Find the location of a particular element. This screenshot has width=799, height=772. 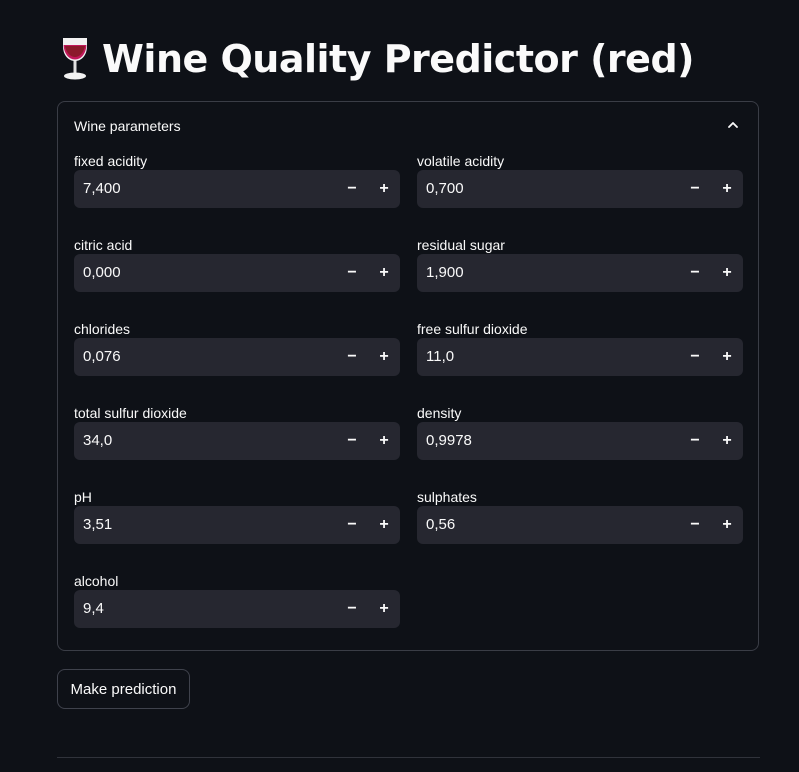

number-input: 0,56 − + is located at coordinates (580, 525).